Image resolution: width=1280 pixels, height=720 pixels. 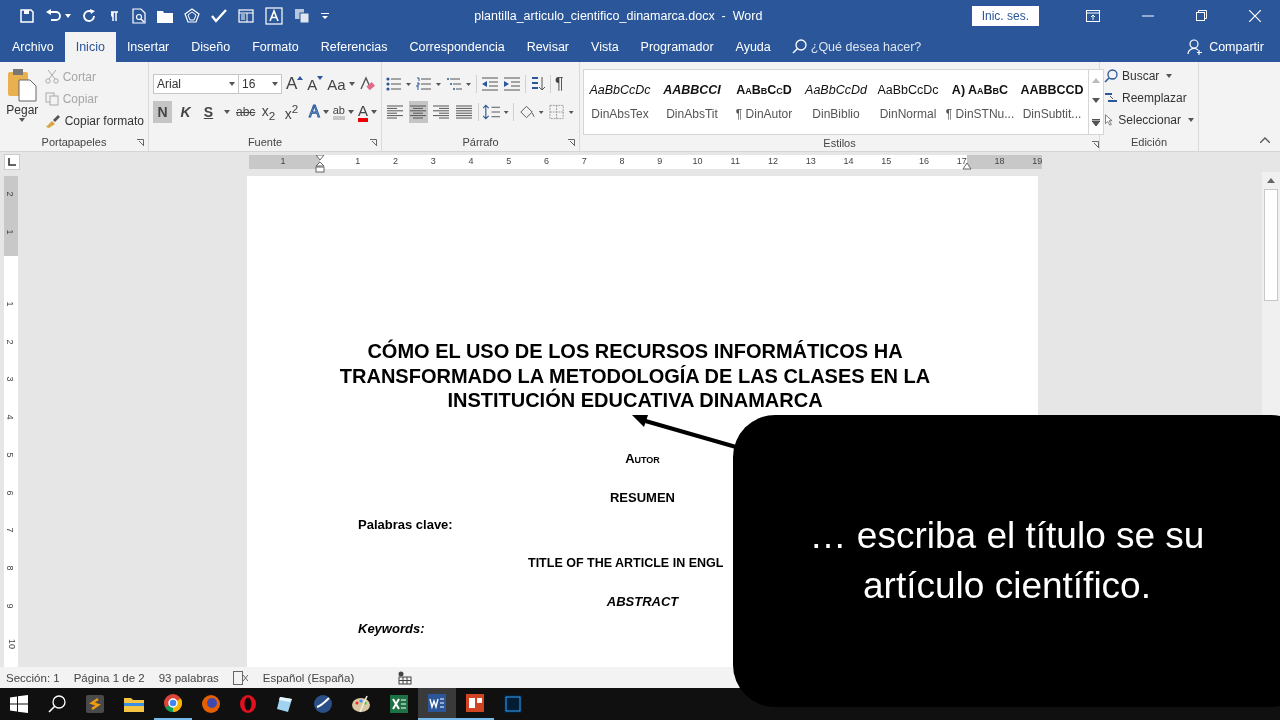 What do you see at coordinates (620, 102) in the screenshot?
I see `style-gallery-item: AaBbCcDc DinAbsTex` at bounding box center [620, 102].